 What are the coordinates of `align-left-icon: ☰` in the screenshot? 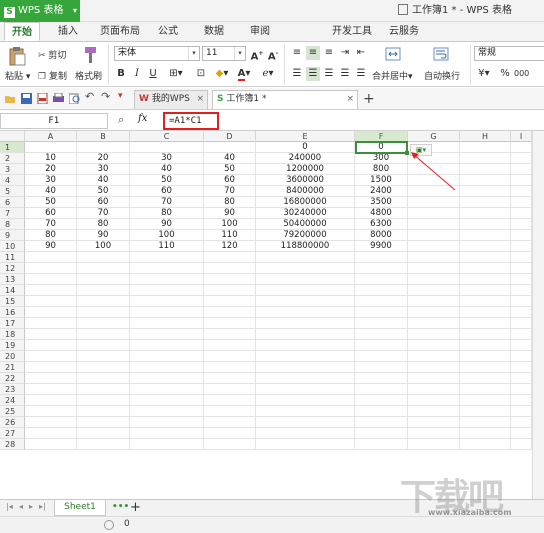 It's located at (297, 74).